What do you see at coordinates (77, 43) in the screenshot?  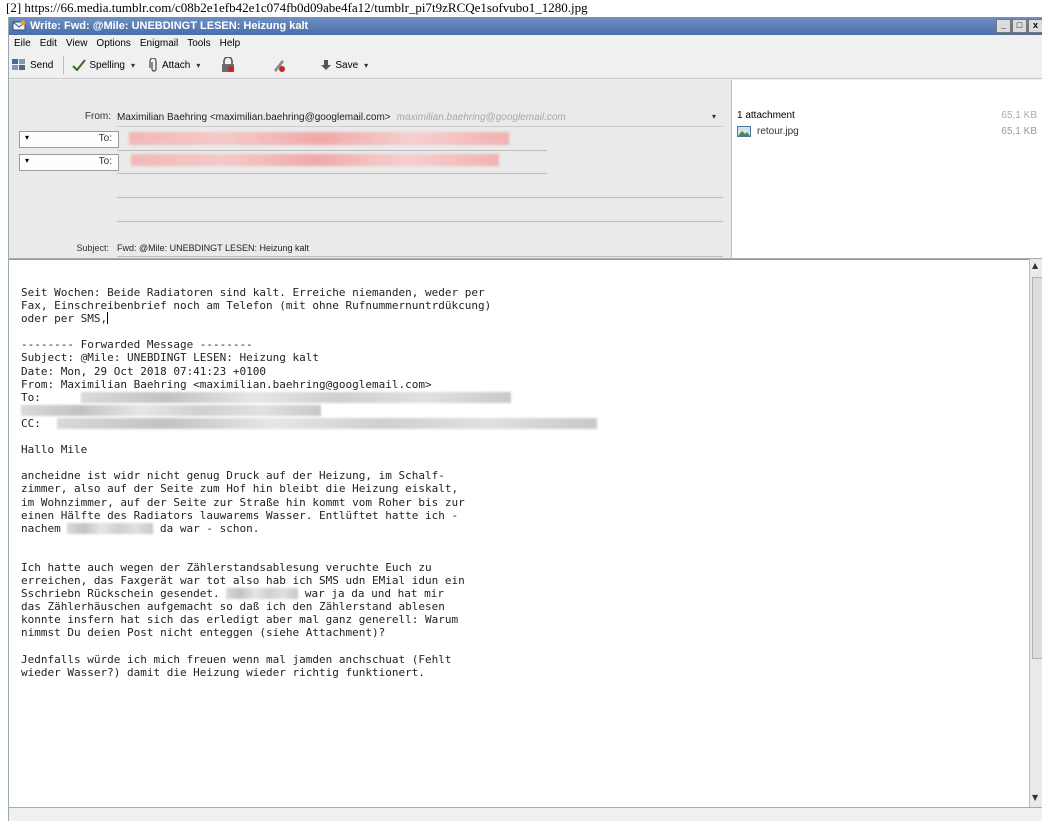 I see `menu-view: View` at bounding box center [77, 43].